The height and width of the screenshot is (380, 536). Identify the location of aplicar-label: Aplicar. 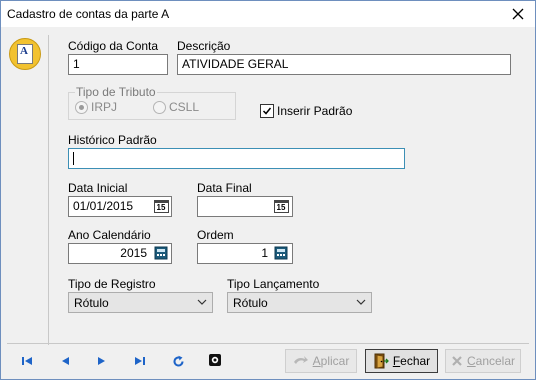
(331, 361).